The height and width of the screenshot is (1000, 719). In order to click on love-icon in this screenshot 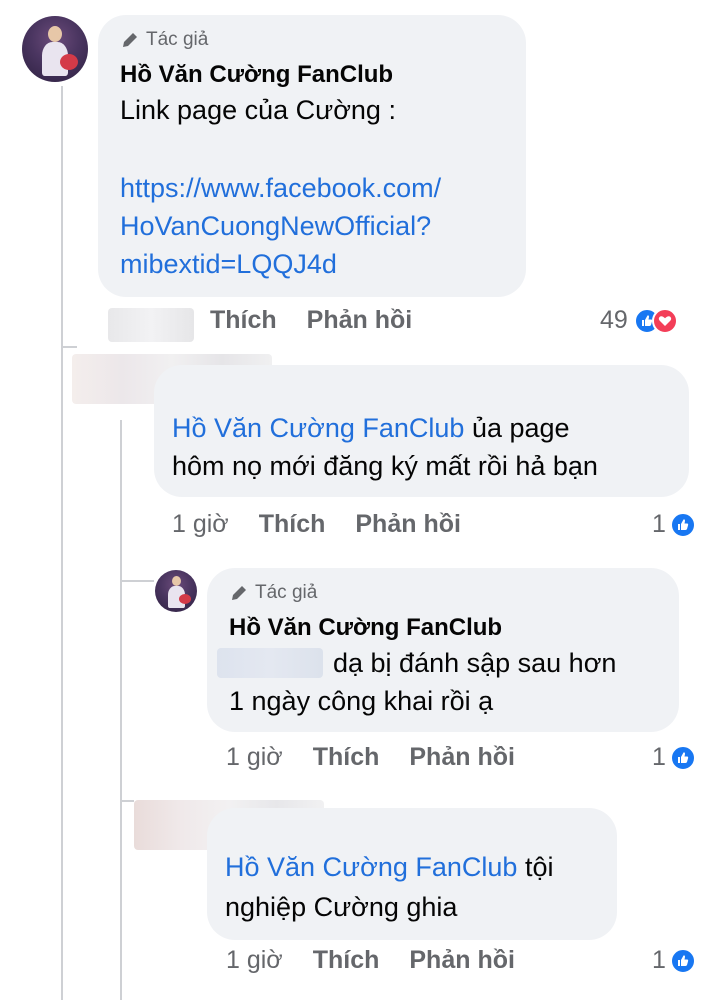, I will do `click(664, 320)`.